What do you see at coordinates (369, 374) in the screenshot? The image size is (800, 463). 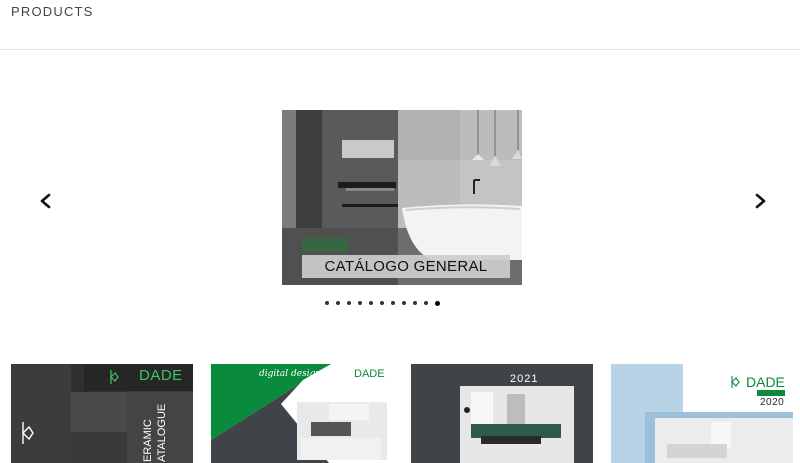 I see `thumb2-brand: DADE` at bounding box center [369, 374].